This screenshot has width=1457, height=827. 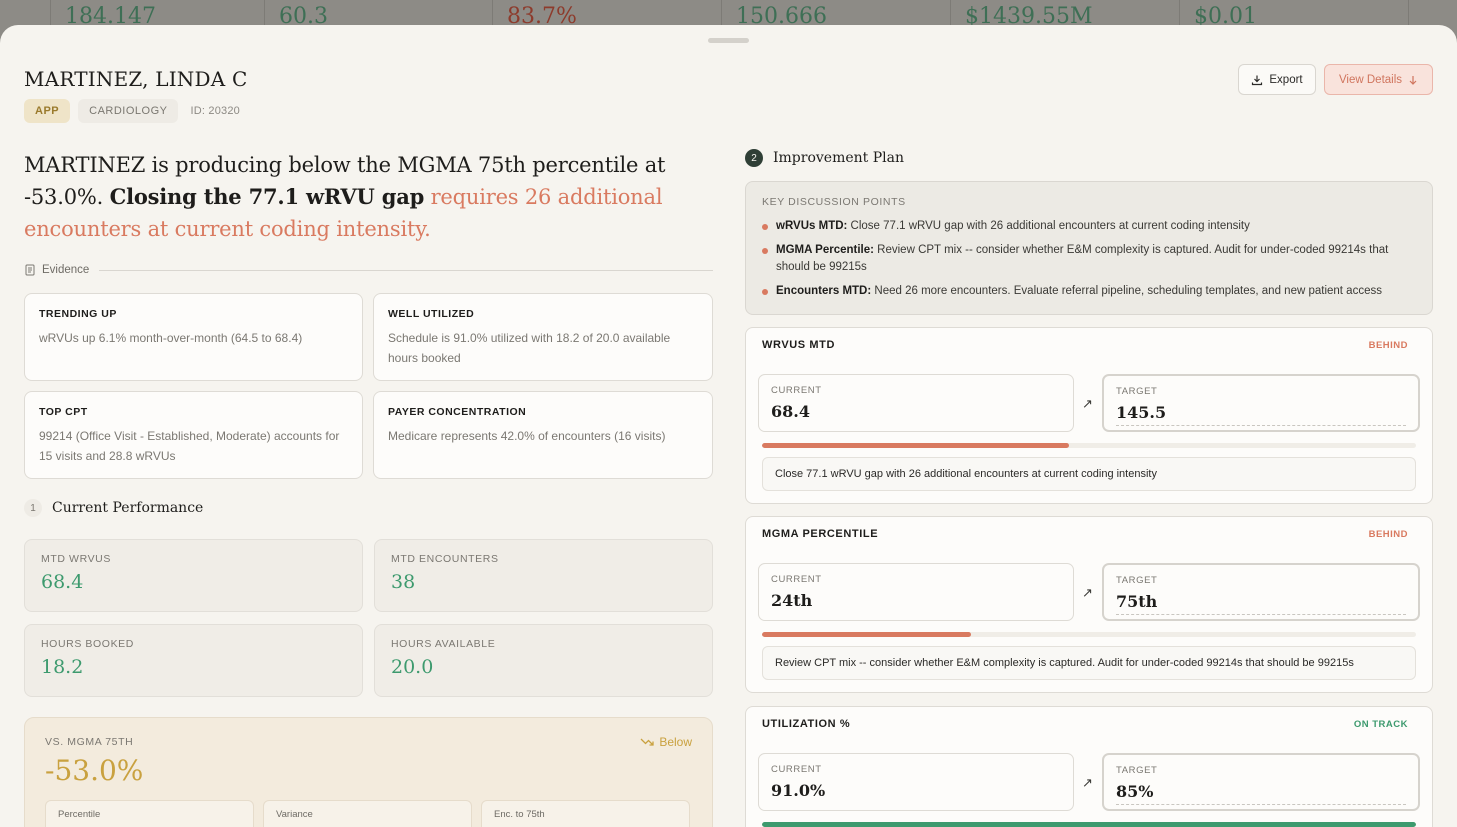 What do you see at coordinates (1261, 414) in the screenshot?
I see `target-value: 145.5` at bounding box center [1261, 414].